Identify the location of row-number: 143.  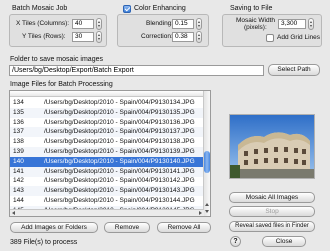
(18, 191).